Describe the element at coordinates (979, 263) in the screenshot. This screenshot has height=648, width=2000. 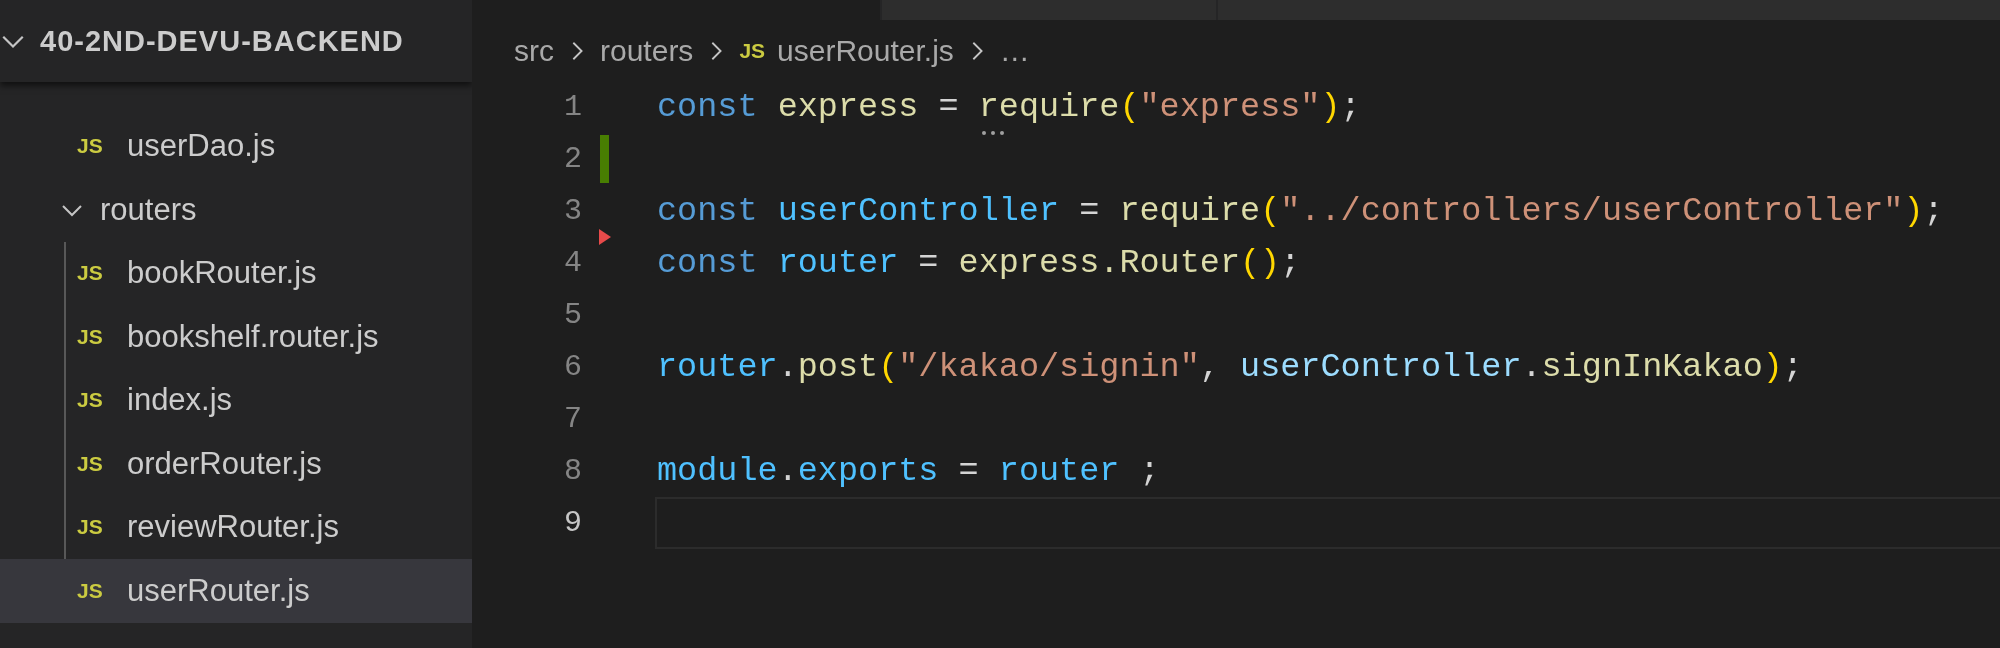
I see `code-line: const router = express.Router();` at that location.